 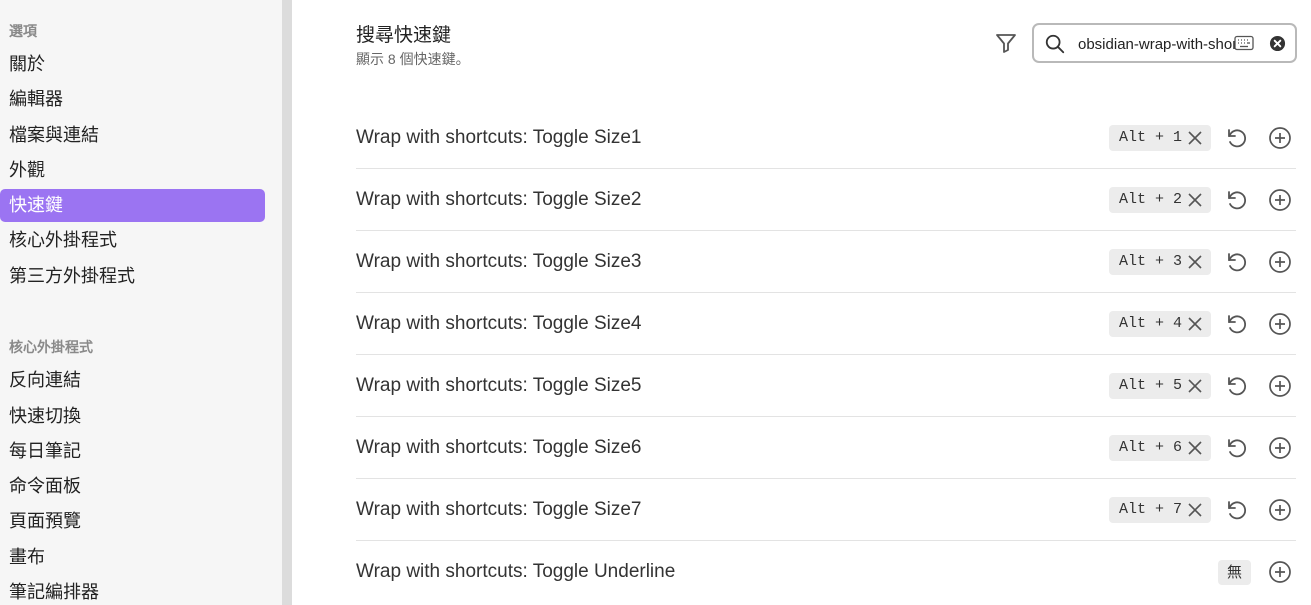 I want to click on hotkey-chip: Alt + 3, so click(x=1160, y=262).